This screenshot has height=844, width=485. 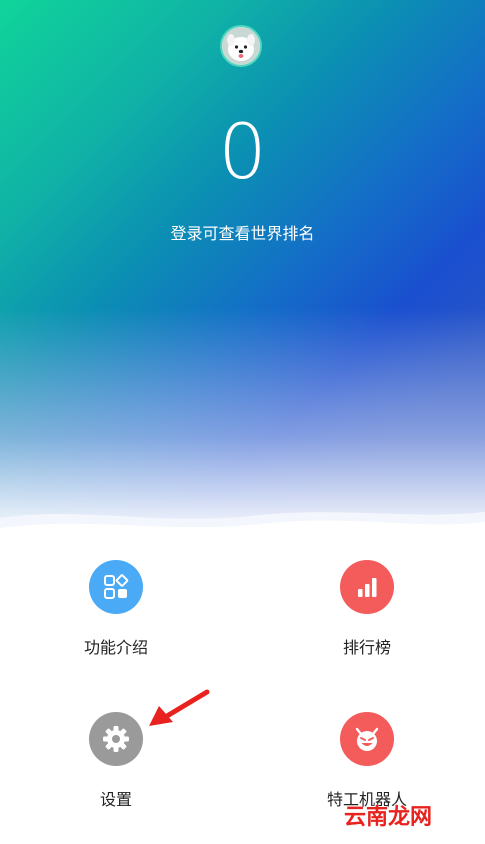 What do you see at coordinates (242, 232) in the screenshot?
I see `login-hint-link: 登录可查看世界排名` at bounding box center [242, 232].